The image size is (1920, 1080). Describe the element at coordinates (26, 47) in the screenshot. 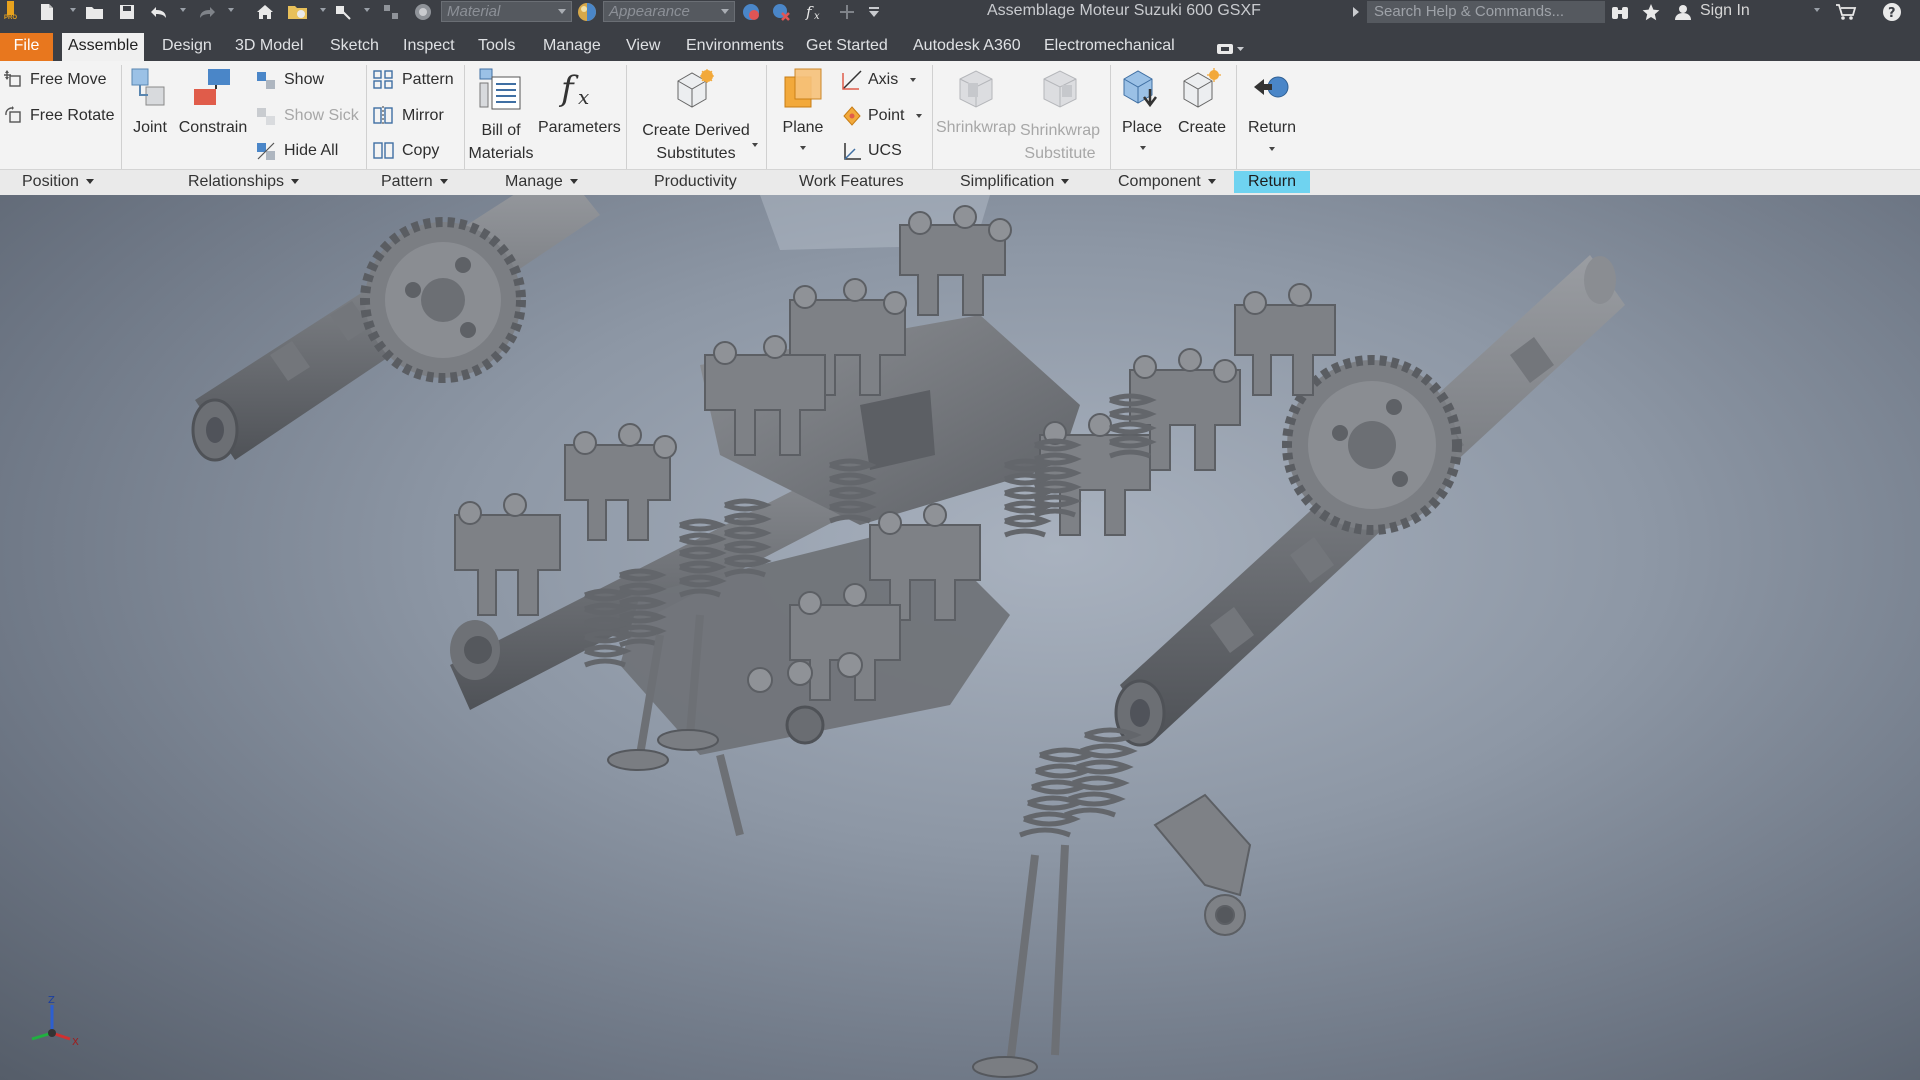

I see `tab-file: File` at that location.